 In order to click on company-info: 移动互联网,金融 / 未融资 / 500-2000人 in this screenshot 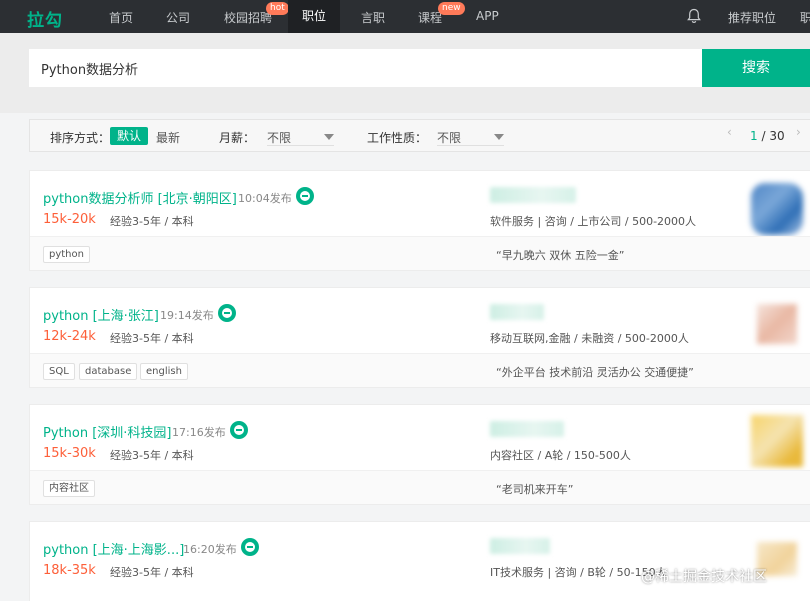, I will do `click(589, 338)`.